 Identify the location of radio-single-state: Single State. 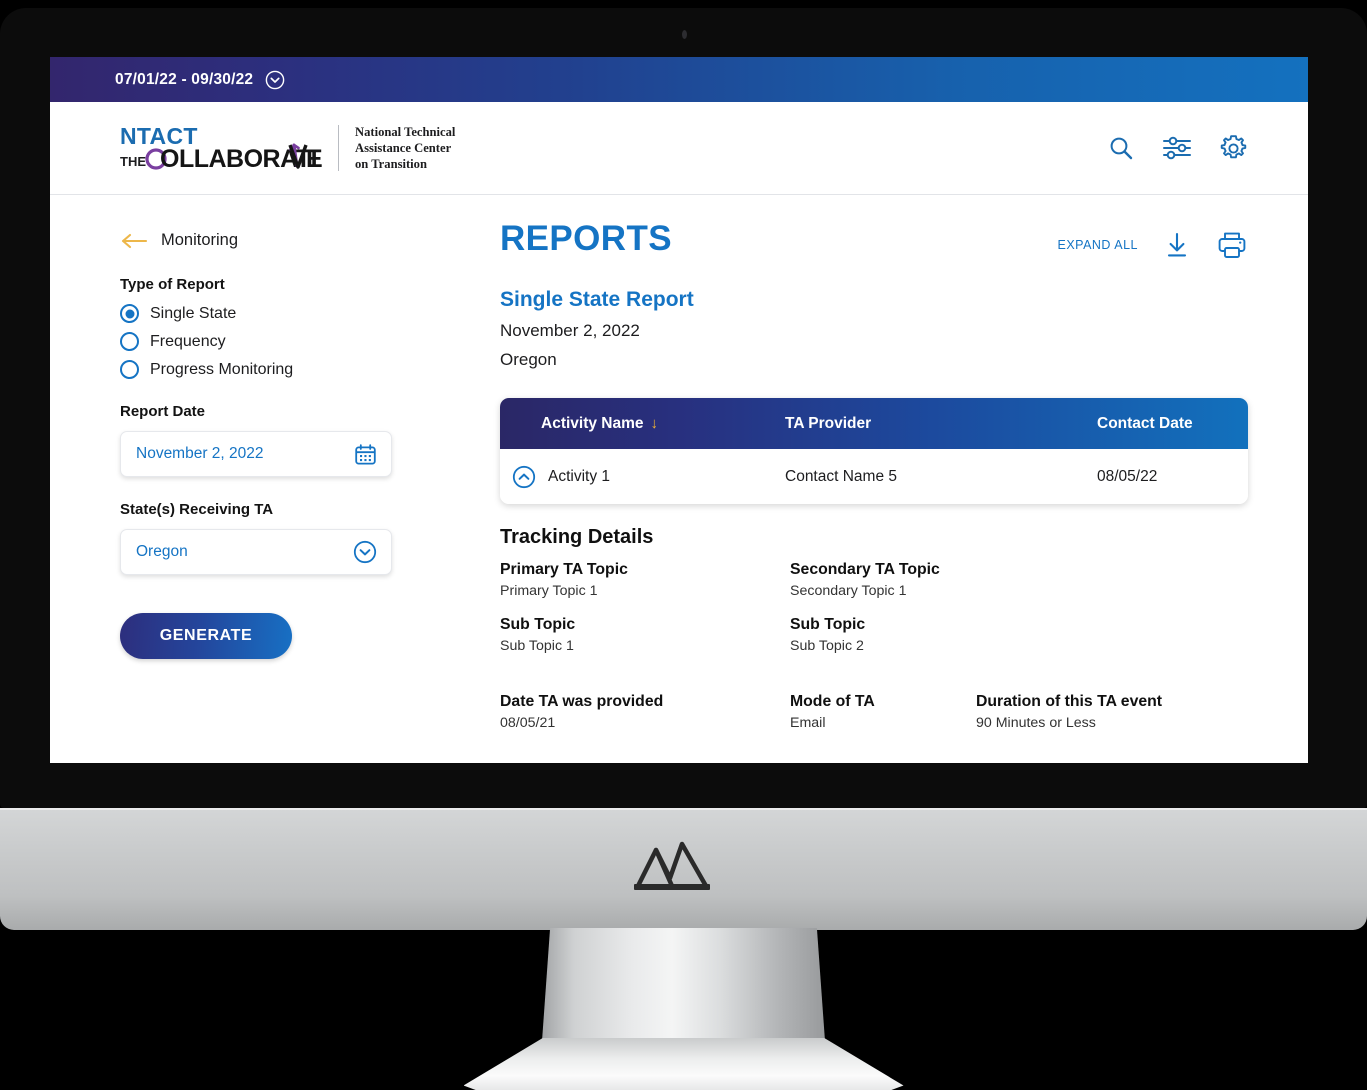
(178, 313).